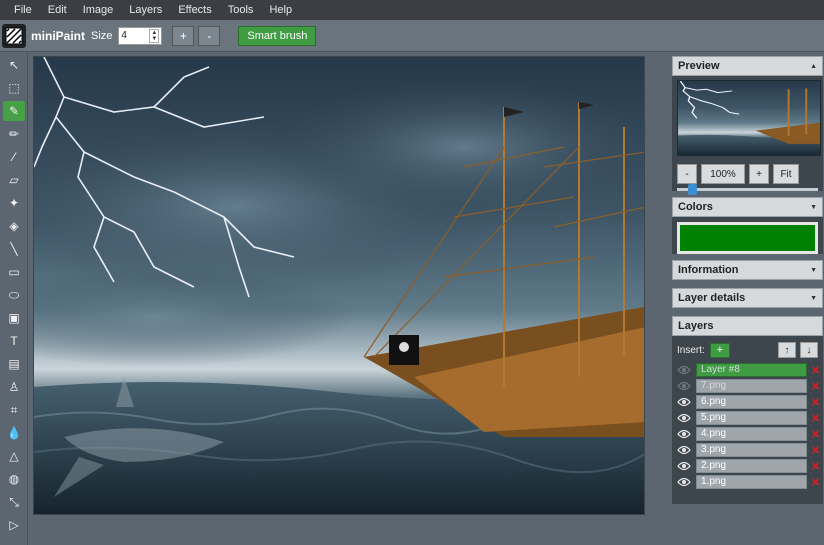 Image resolution: width=824 pixels, height=545 pixels. I want to click on eyedropper-icon: ⁄, so click(13, 157).